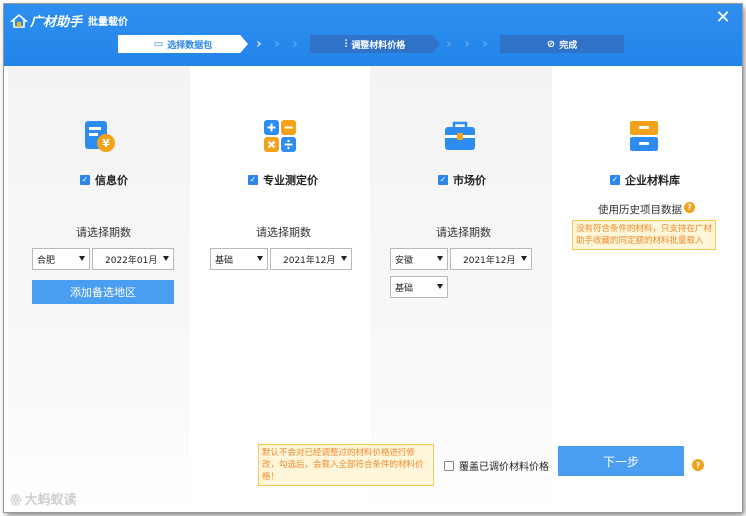 The image size is (746, 516). I want to click on info-price-label: 信息价, so click(111, 180).